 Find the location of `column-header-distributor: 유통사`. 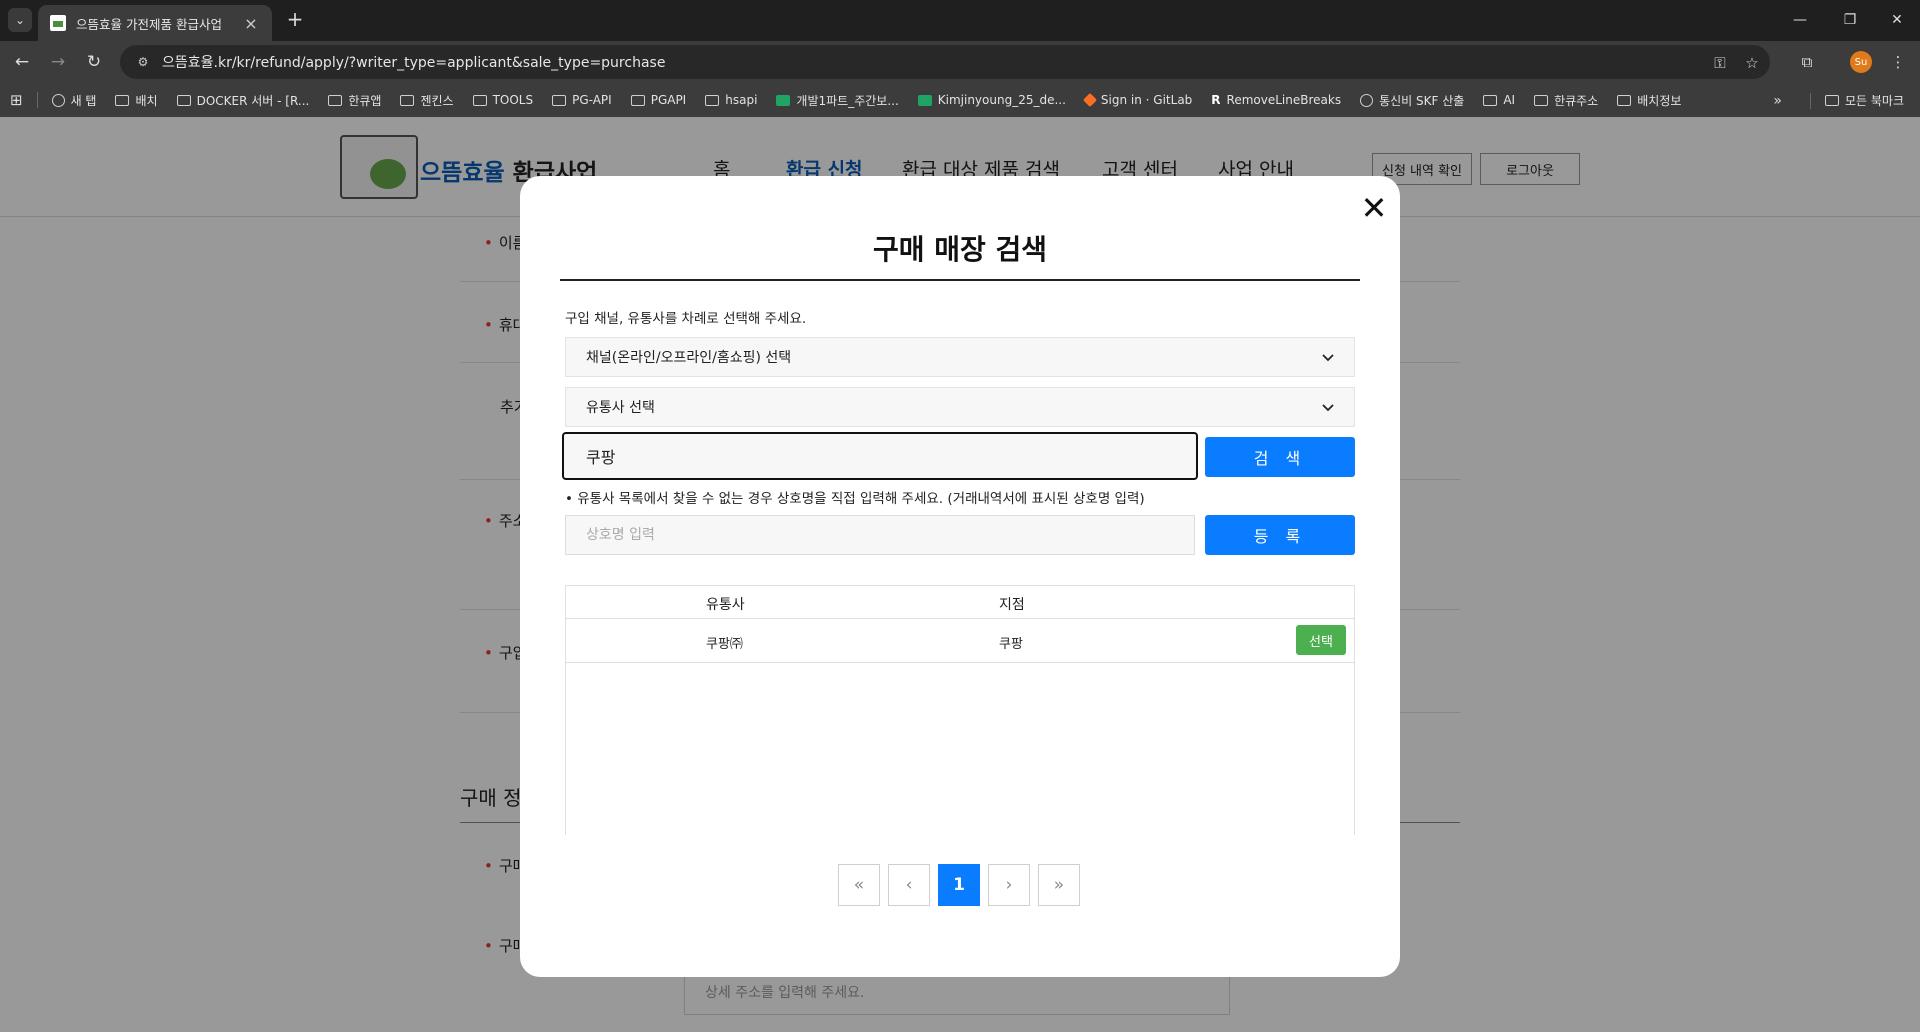

column-header-distributor: 유통사 is located at coordinates (725, 605).